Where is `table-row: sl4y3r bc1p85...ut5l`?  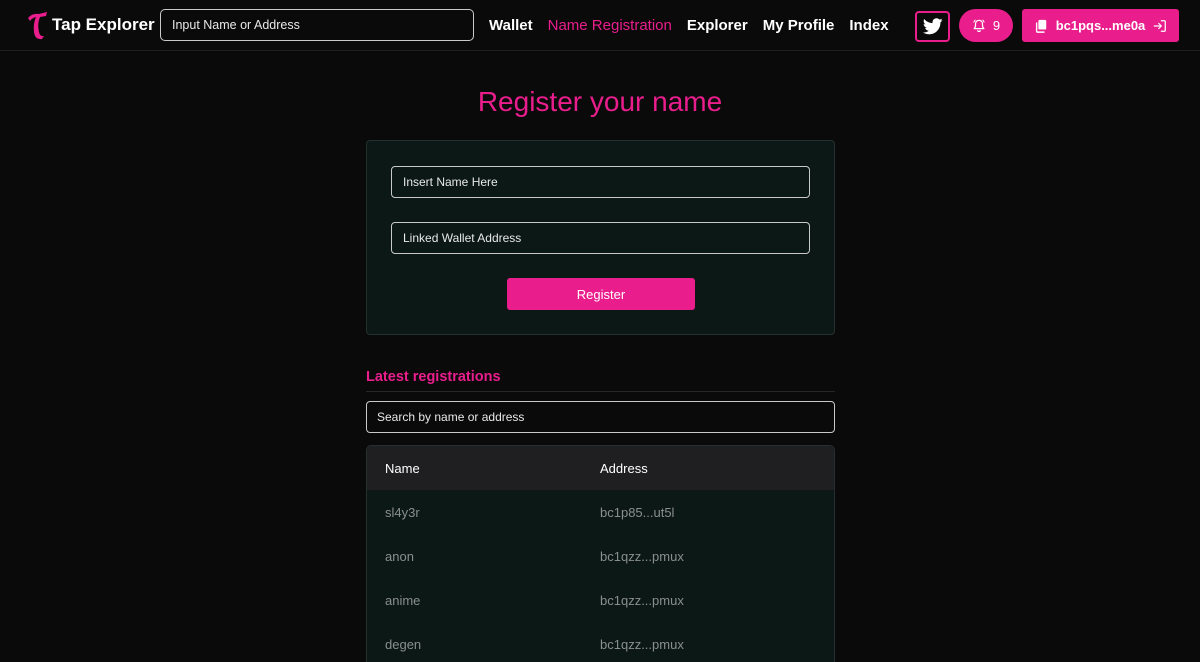 table-row: sl4y3r bc1p85...ut5l is located at coordinates (600, 512).